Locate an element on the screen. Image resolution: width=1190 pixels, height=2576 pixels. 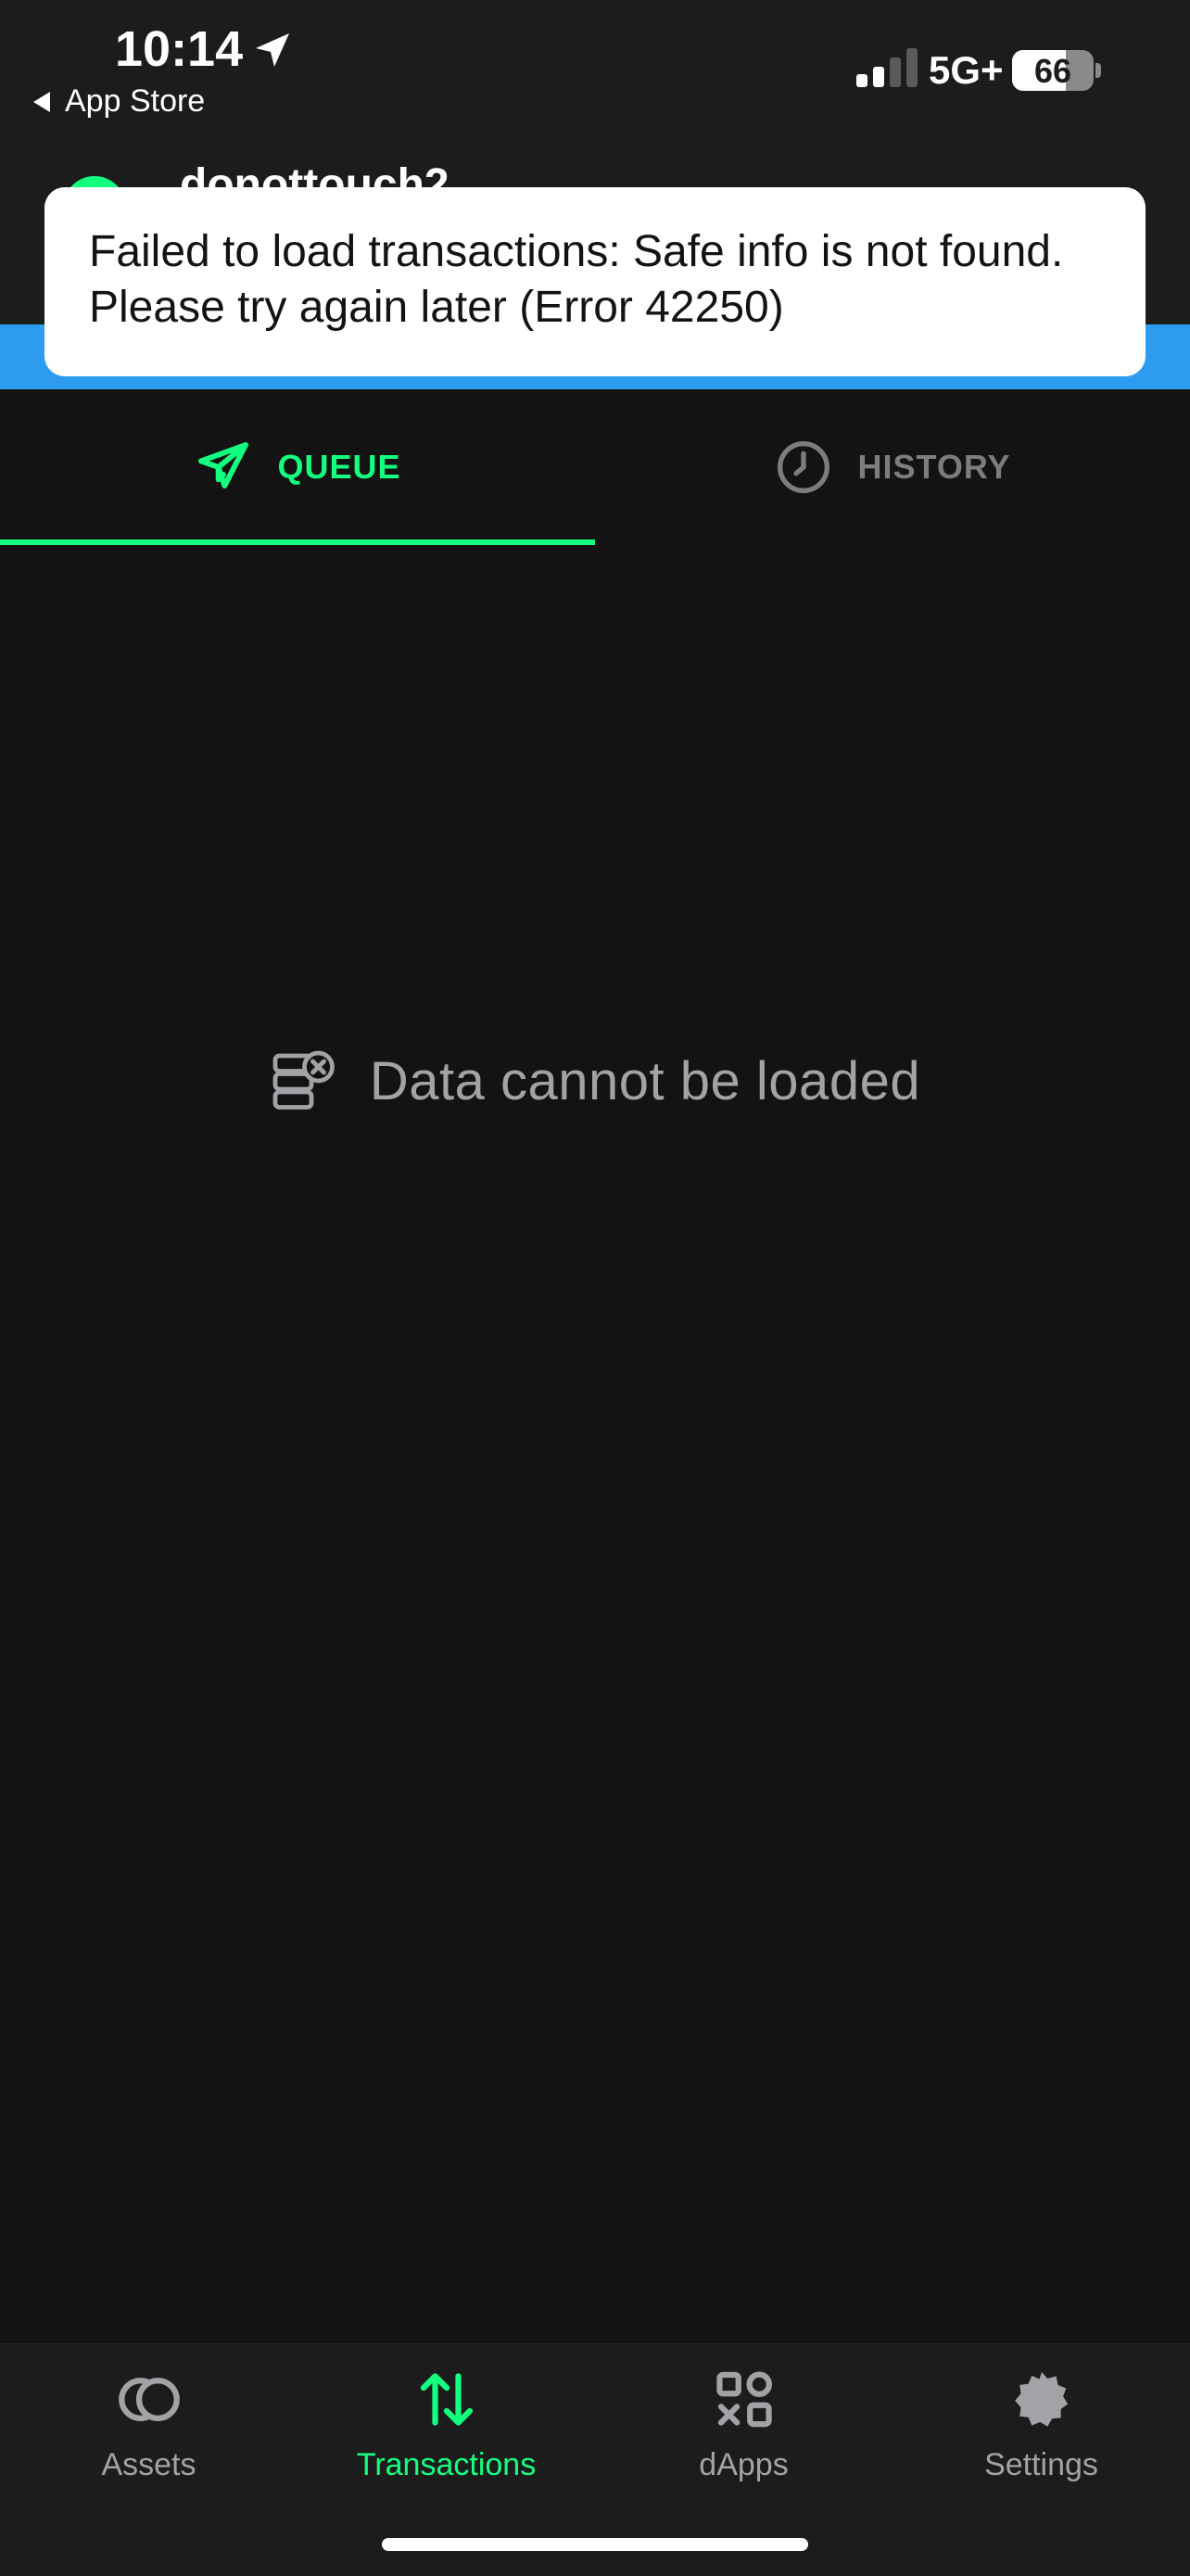
coins-icon is located at coordinates (149, 2399).